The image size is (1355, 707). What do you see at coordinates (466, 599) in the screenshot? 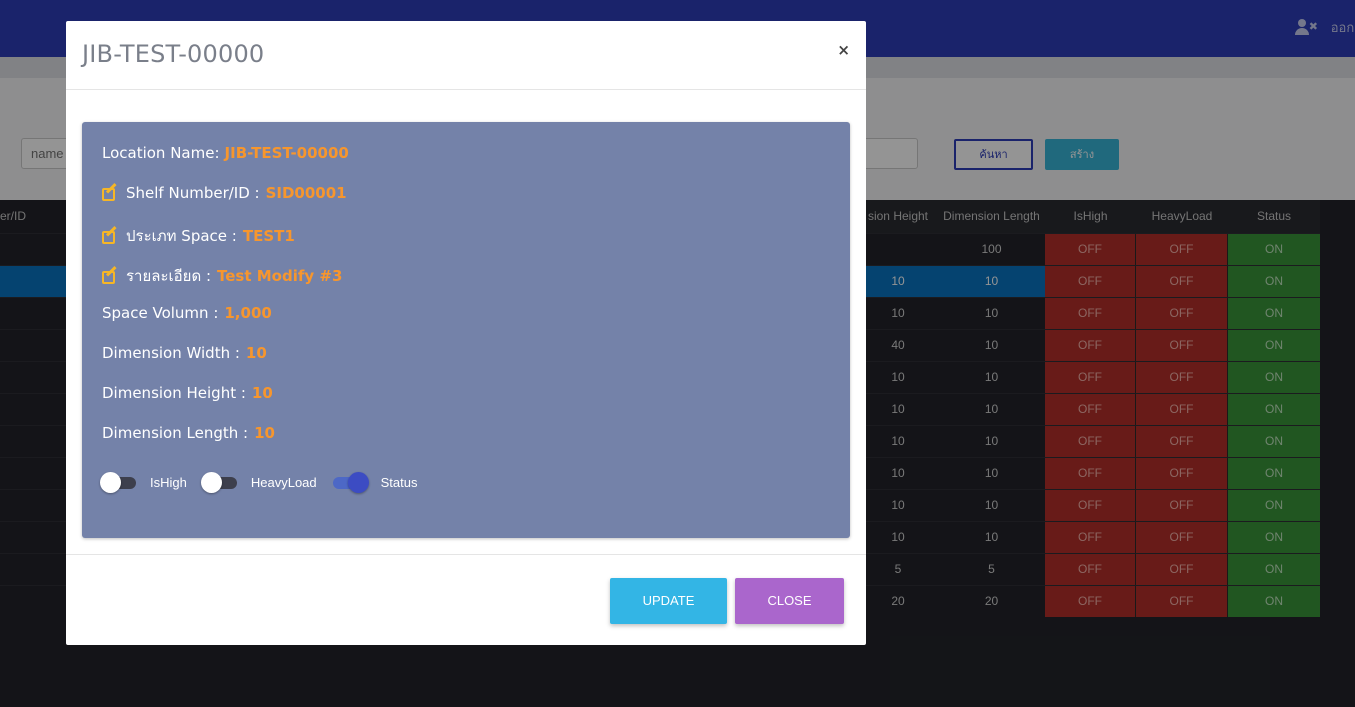
I see `modal-footer: UPDATE CLOSE` at bounding box center [466, 599].